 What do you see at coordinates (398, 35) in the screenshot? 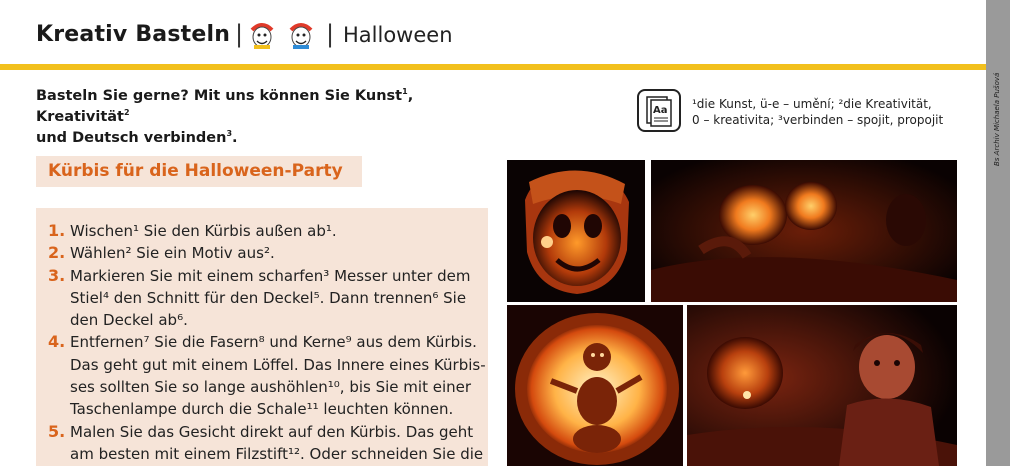
I see `section-title: Halloween` at bounding box center [398, 35].